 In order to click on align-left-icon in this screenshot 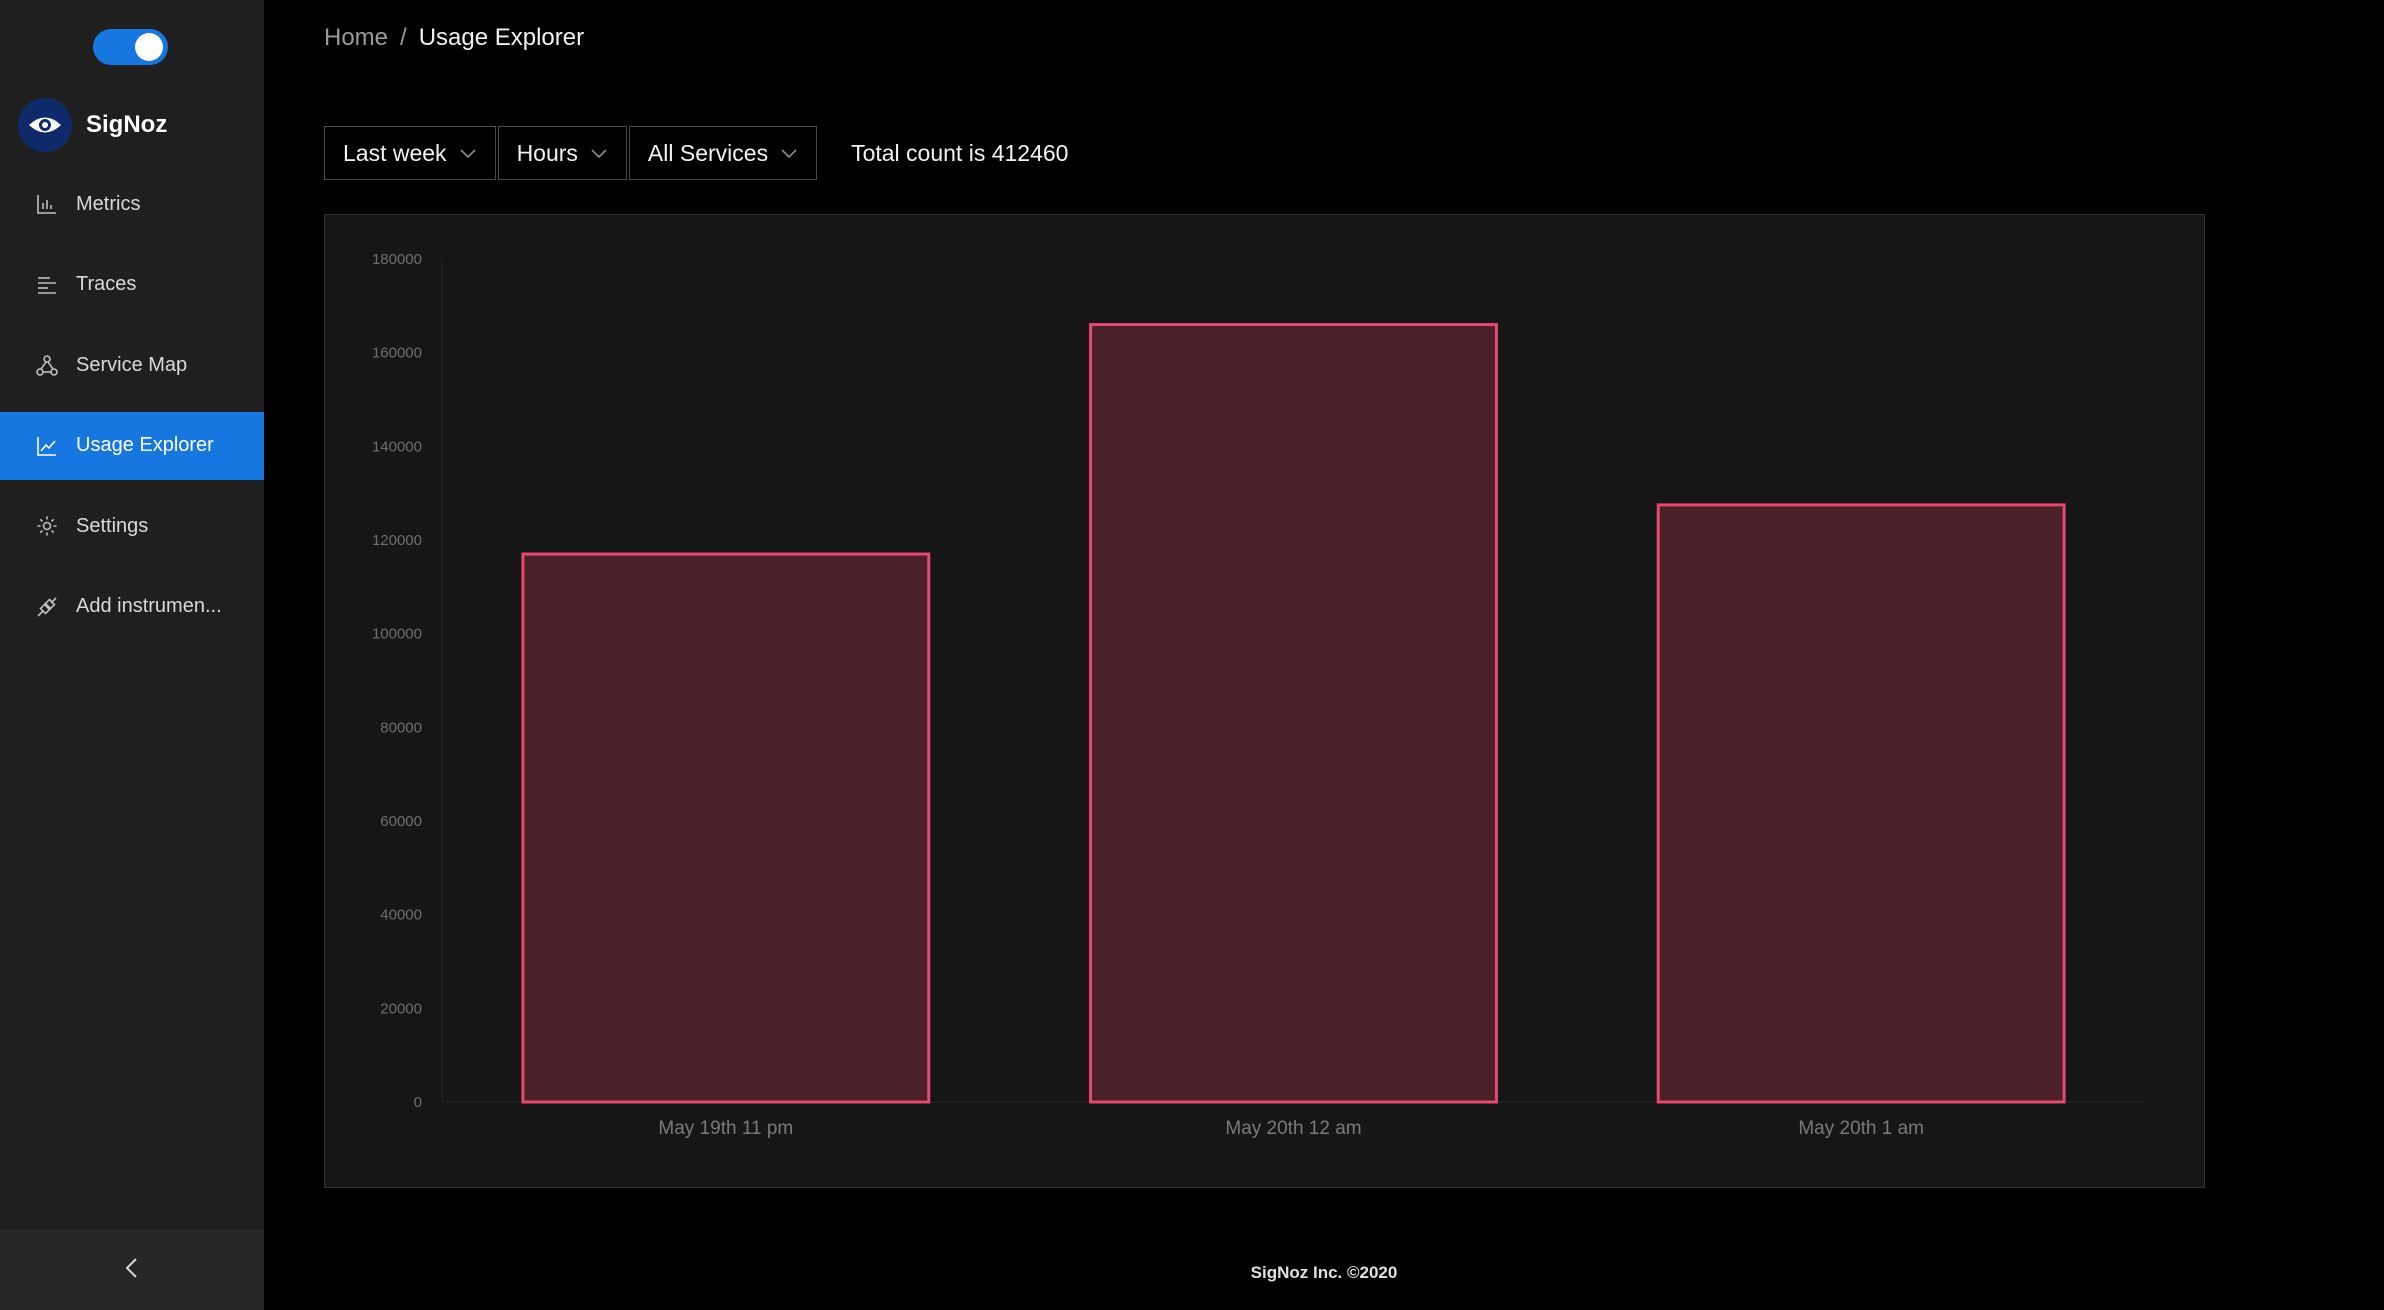, I will do `click(47, 285)`.